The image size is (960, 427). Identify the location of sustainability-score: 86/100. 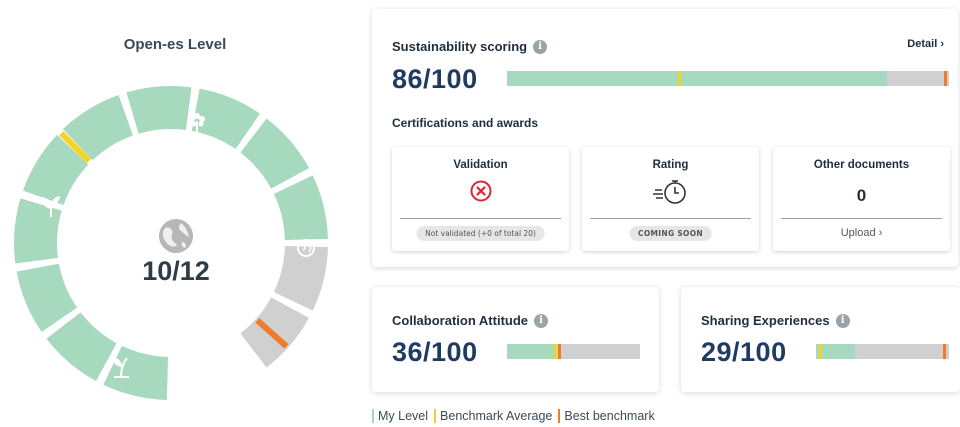
(435, 79).